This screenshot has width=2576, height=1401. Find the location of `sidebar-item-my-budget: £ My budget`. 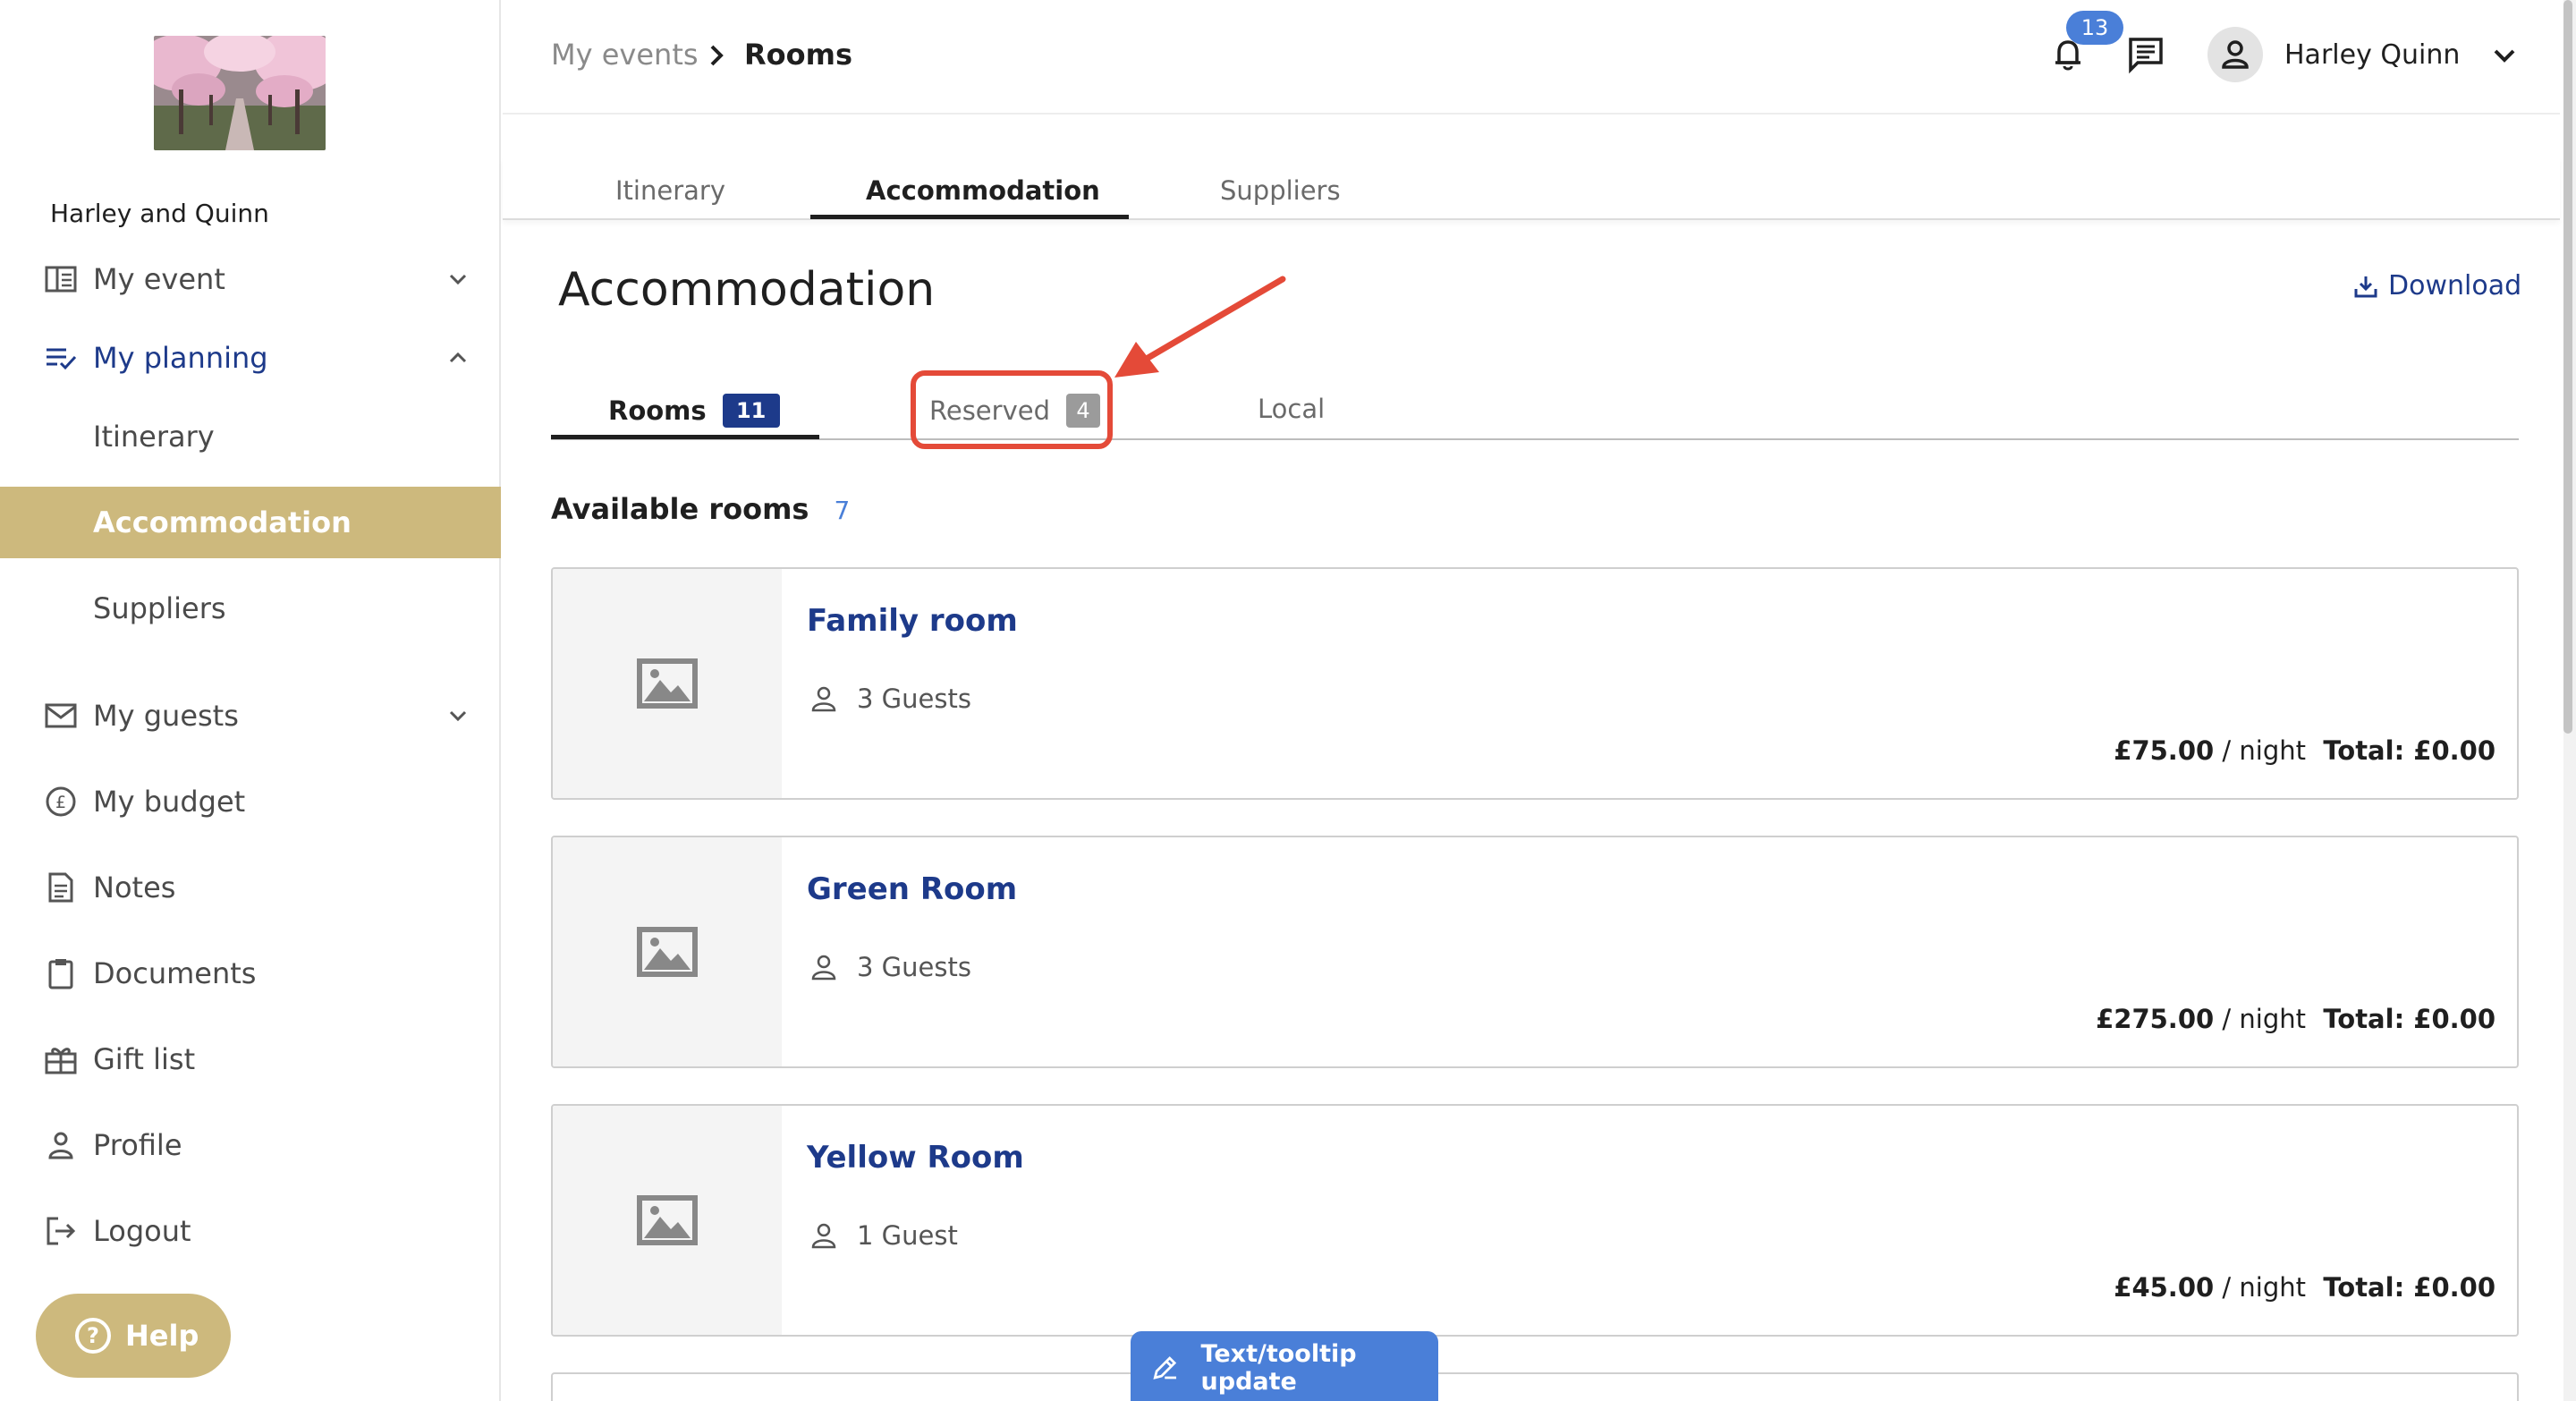

sidebar-item-my-budget: £ My budget is located at coordinates (250, 801).